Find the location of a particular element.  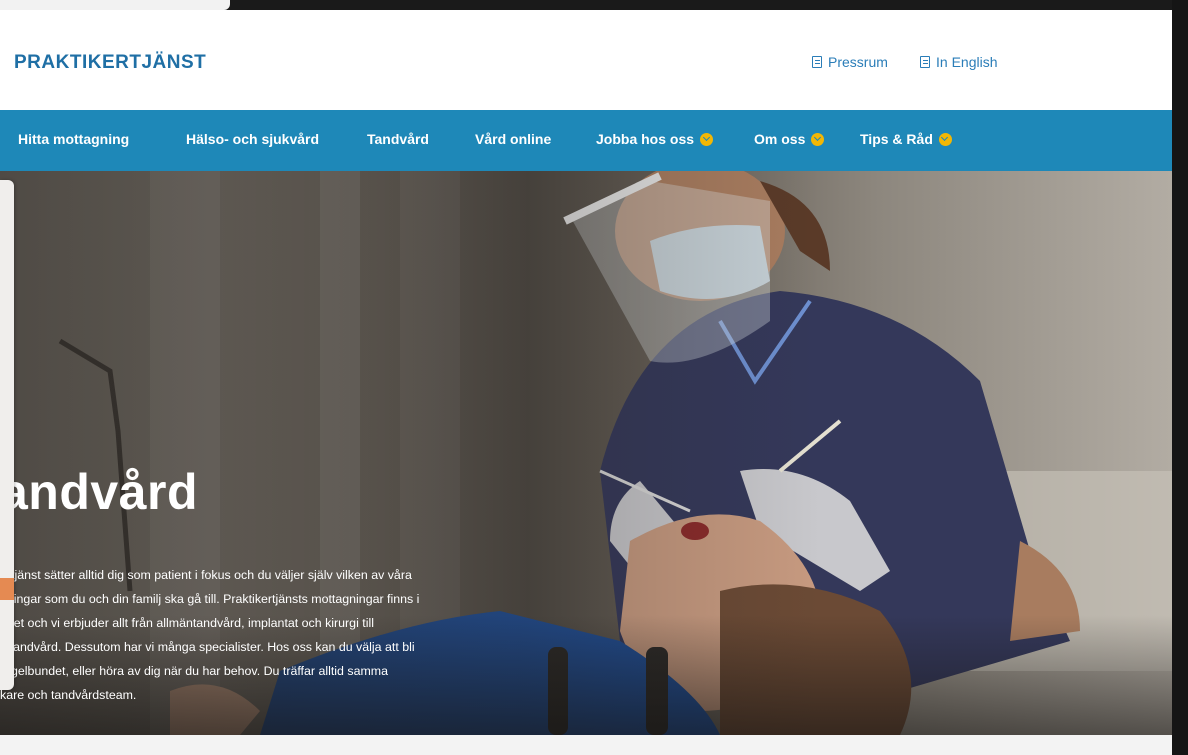

side-panel-accent is located at coordinates (7, 589).